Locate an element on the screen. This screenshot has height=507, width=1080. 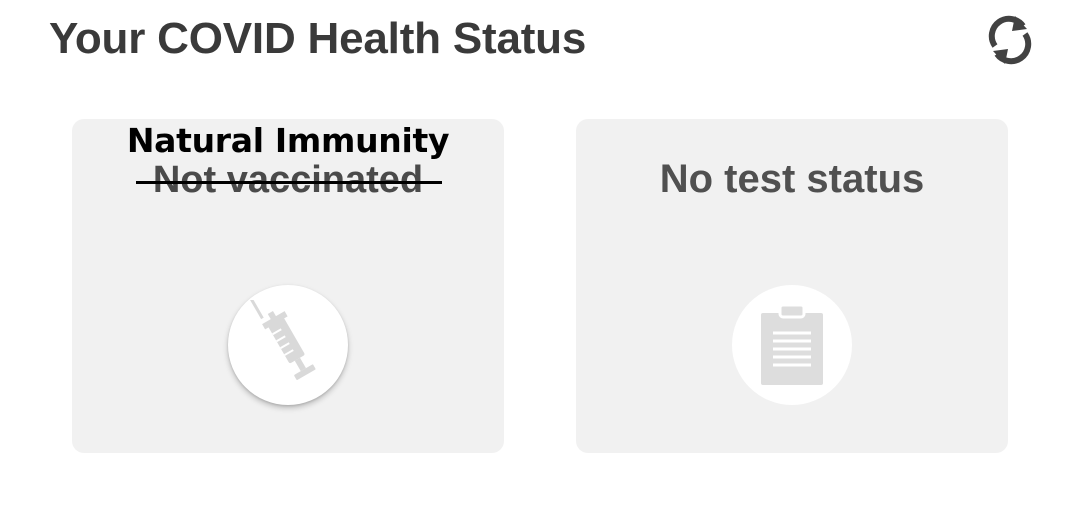
refresh-icon is located at coordinates (1010, 40).